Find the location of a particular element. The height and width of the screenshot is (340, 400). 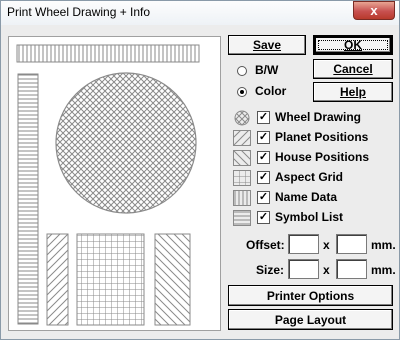

planet-positions-icon is located at coordinates (242, 138).